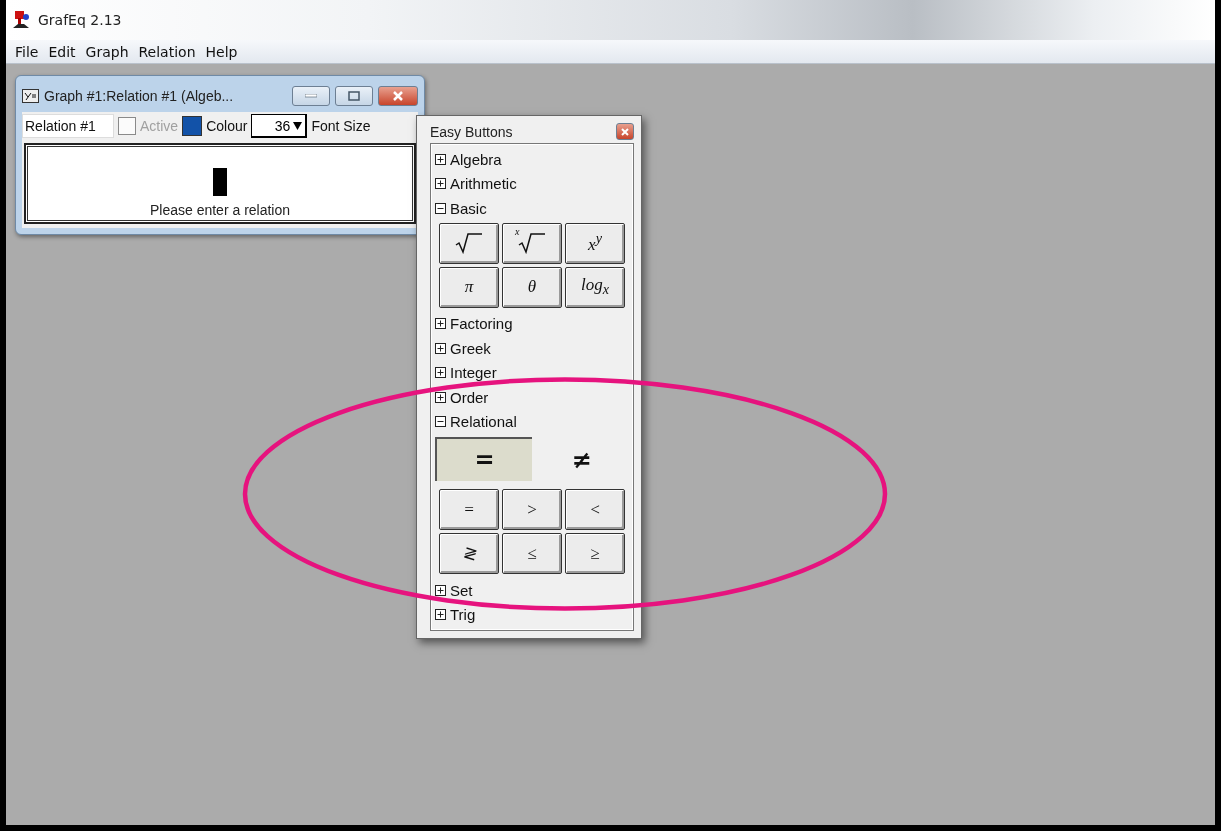  I want to click on category-label: Order, so click(469, 397).